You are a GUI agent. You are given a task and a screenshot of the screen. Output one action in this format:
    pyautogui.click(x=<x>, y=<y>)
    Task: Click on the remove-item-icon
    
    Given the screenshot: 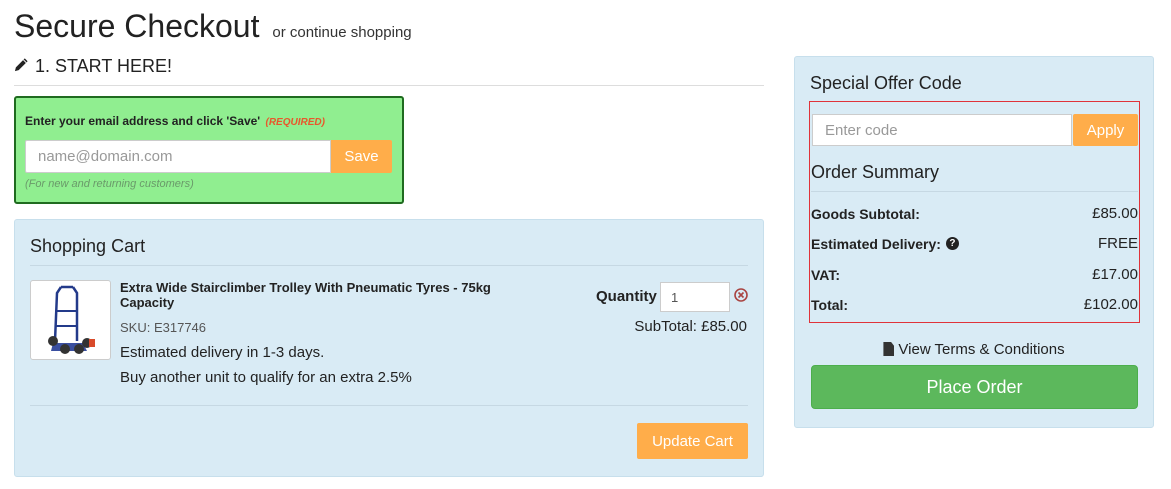 What is the action you would take?
    pyautogui.click(x=741, y=295)
    